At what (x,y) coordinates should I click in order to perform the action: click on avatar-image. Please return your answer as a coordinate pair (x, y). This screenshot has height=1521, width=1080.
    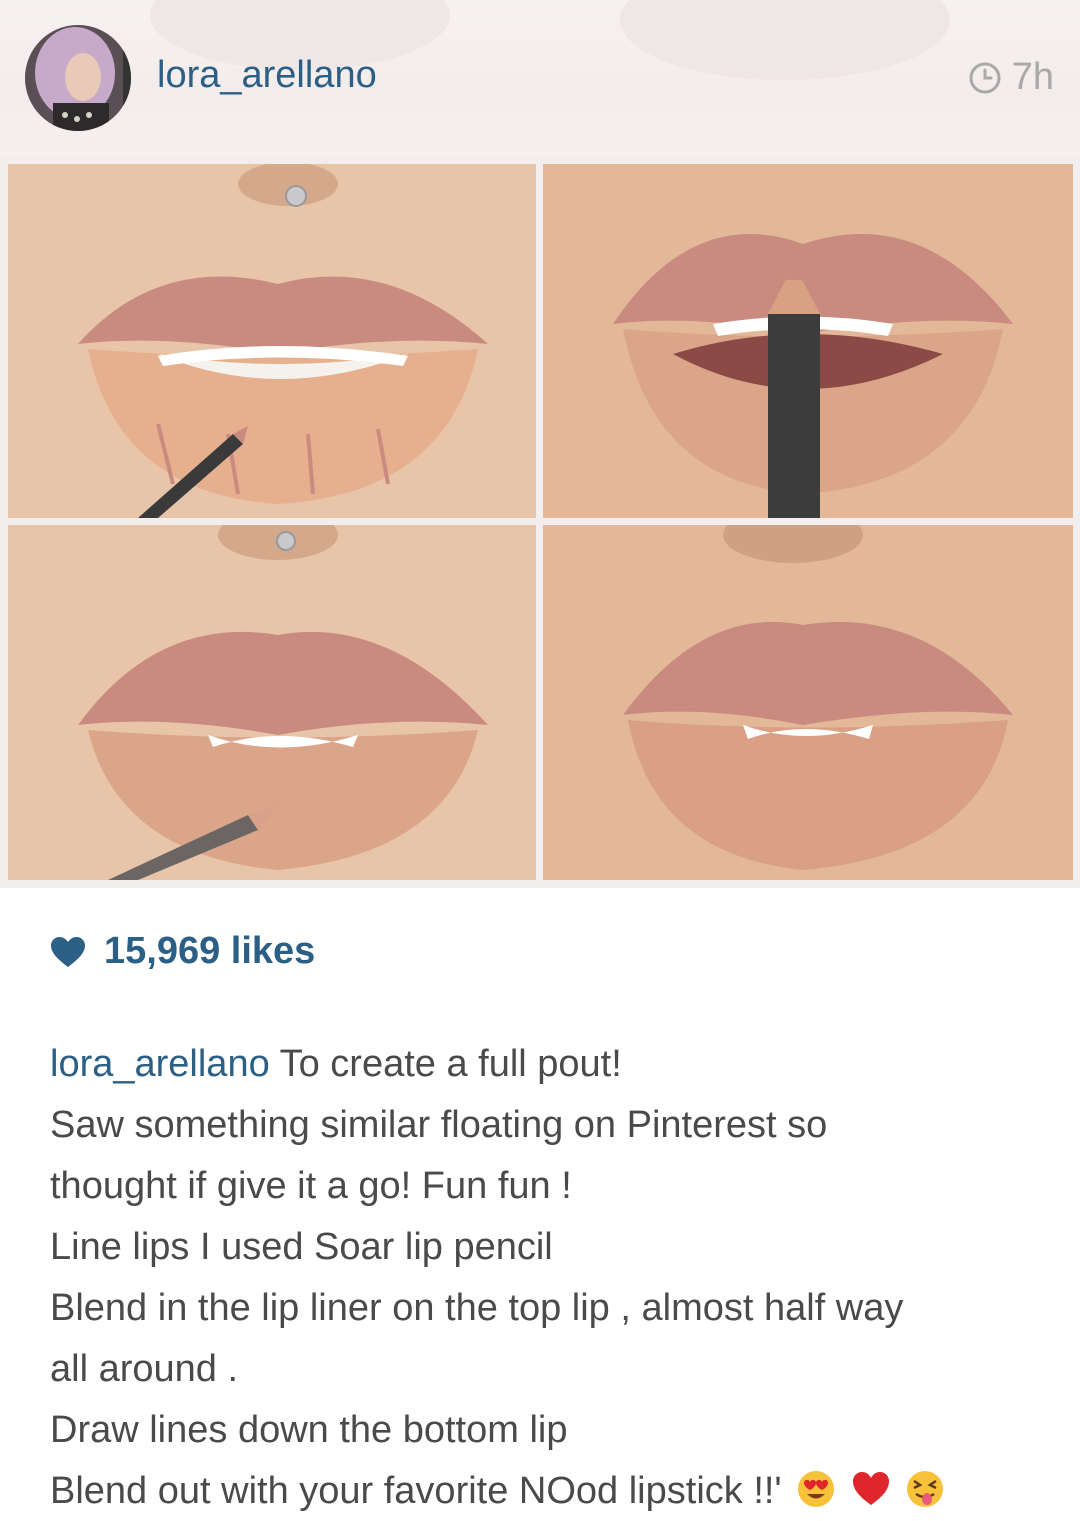
    Looking at the image, I should click on (78, 78).